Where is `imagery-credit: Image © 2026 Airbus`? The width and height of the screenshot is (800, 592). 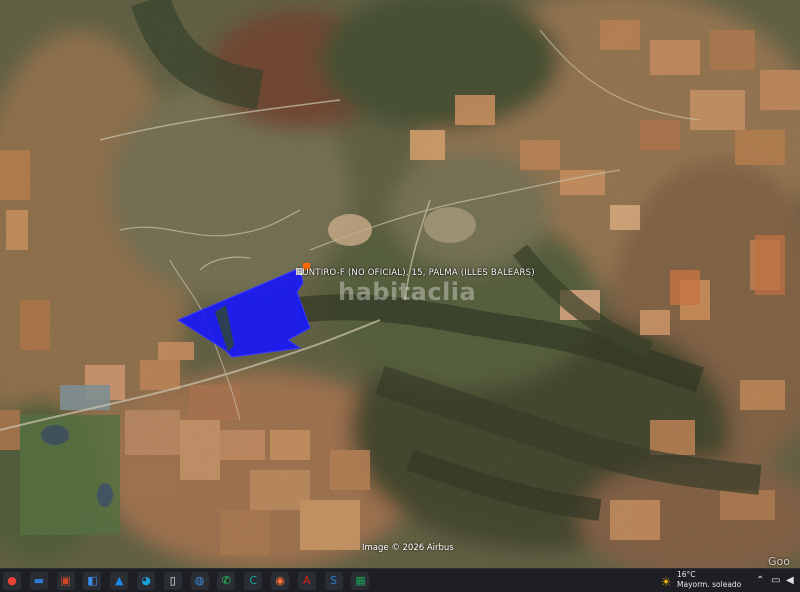
imagery-credit: Image © 2026 Airbus is located at coordinates (408, 548).